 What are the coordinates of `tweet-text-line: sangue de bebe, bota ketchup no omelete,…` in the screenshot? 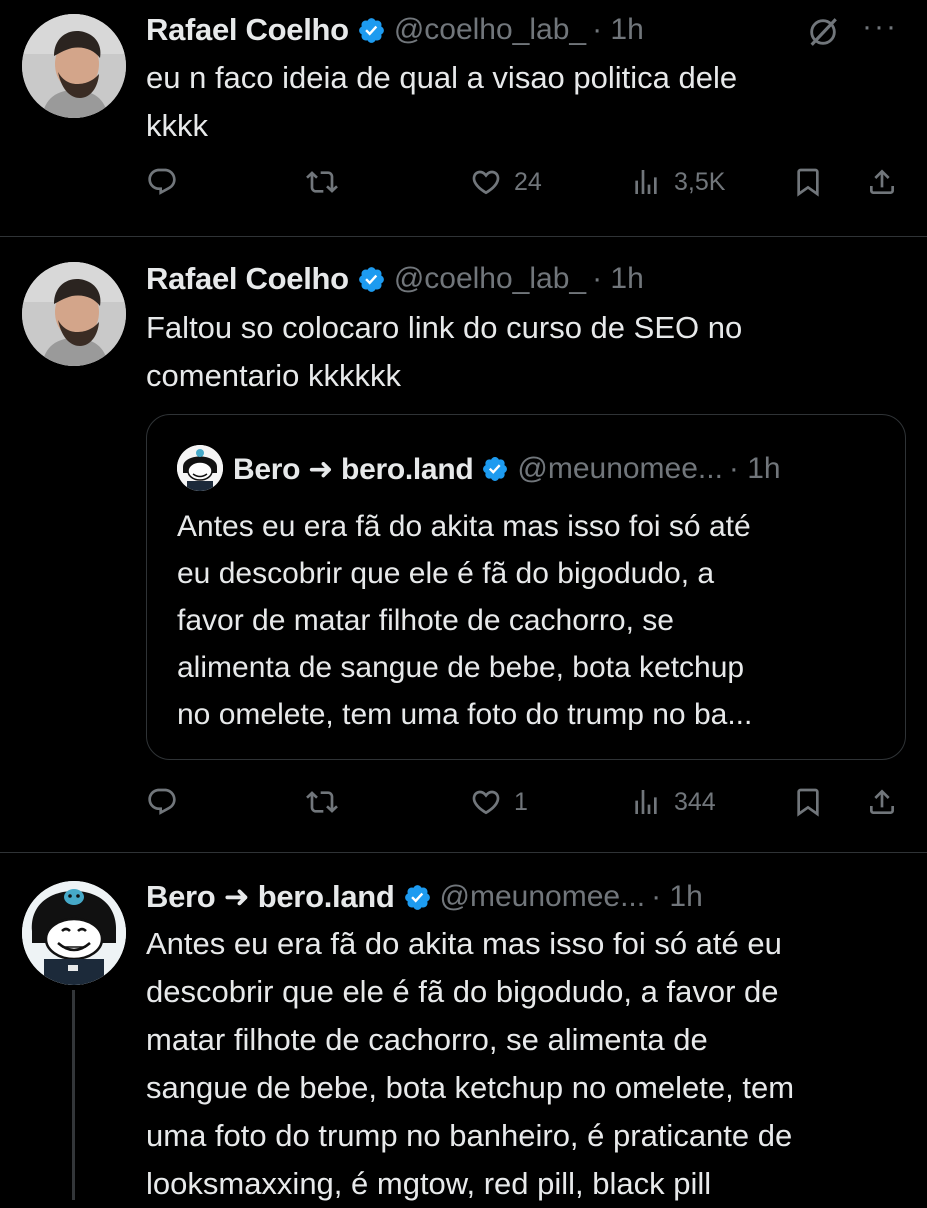 It's located at (470, 1087).